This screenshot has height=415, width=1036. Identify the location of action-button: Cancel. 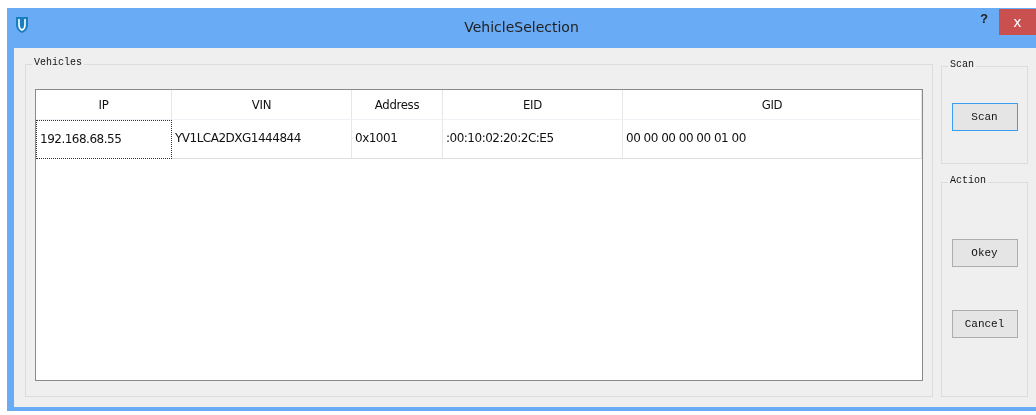
(984, 324).